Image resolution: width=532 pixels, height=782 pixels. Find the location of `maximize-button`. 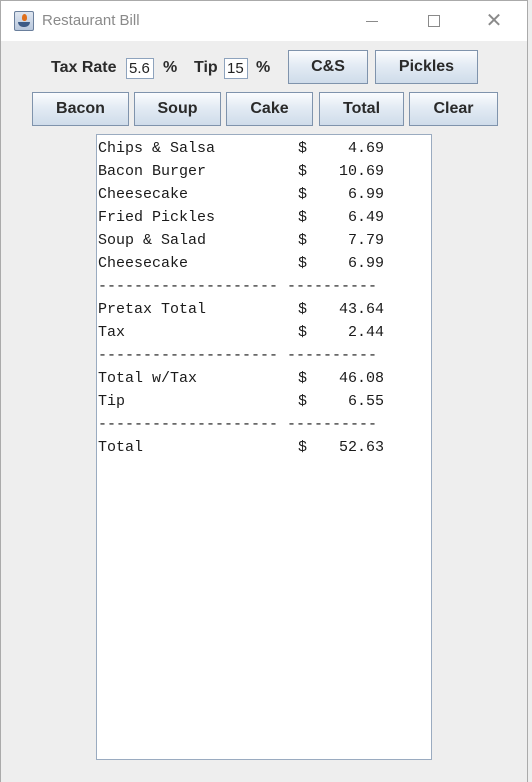

maximize-button is located at coordinates (434, 21).